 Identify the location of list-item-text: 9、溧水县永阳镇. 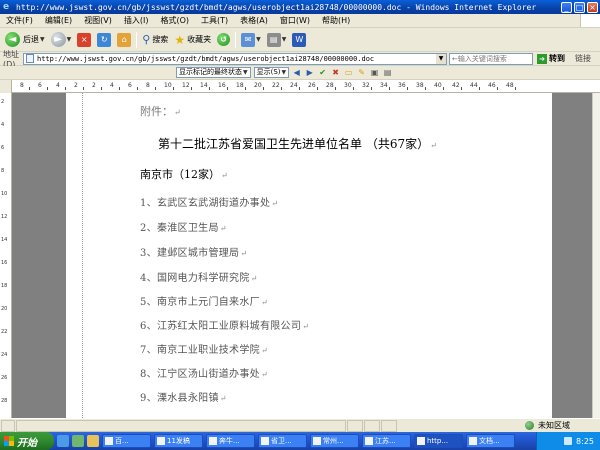
(179, 398).